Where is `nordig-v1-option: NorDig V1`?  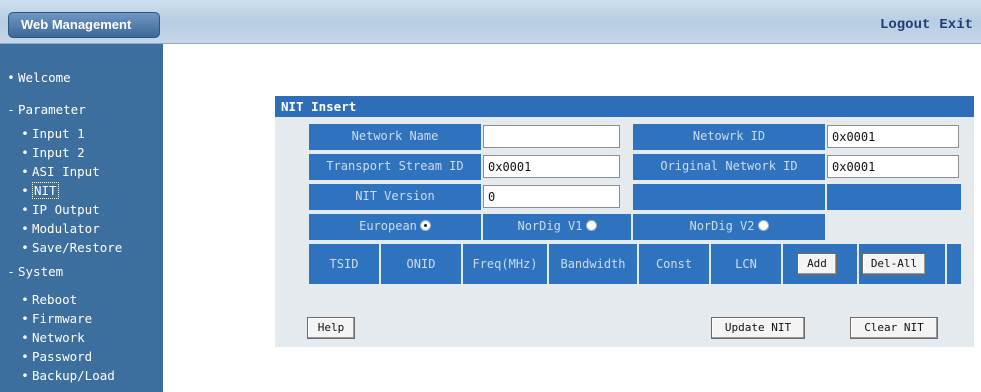
nordig-v1-option: NorDig V1 is located at coordinates (557, 227).